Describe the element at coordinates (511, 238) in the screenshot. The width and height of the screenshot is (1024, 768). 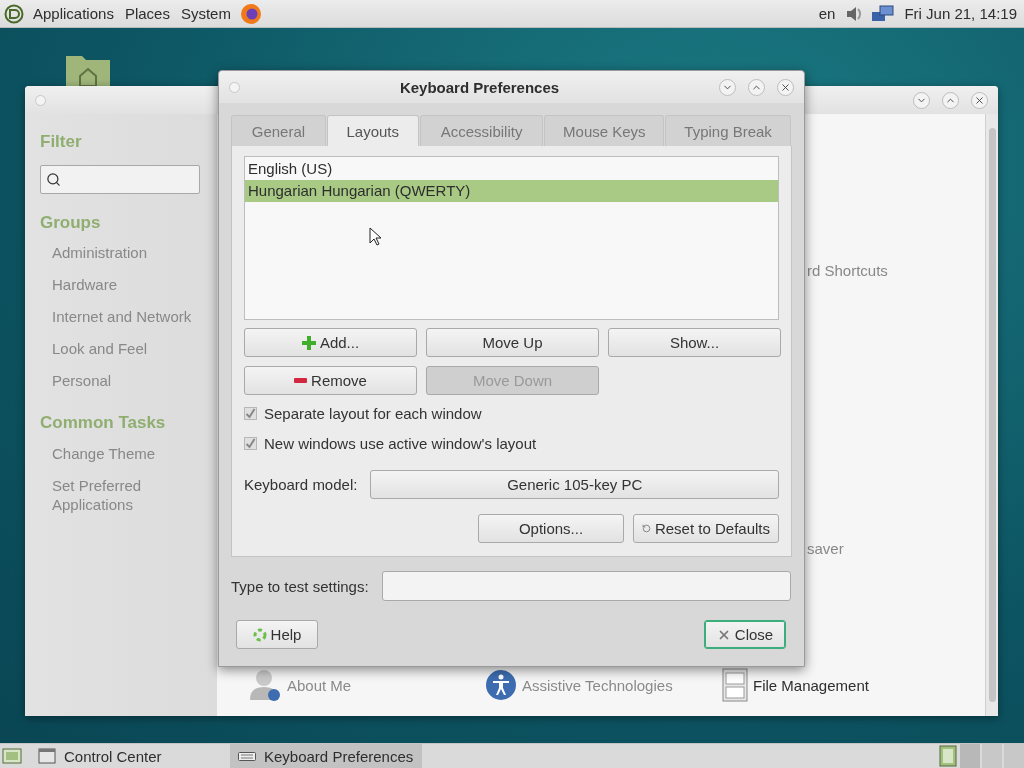
I see `layout-list: English (US) Hungarian Hungarian (QWERTY)` at that location.